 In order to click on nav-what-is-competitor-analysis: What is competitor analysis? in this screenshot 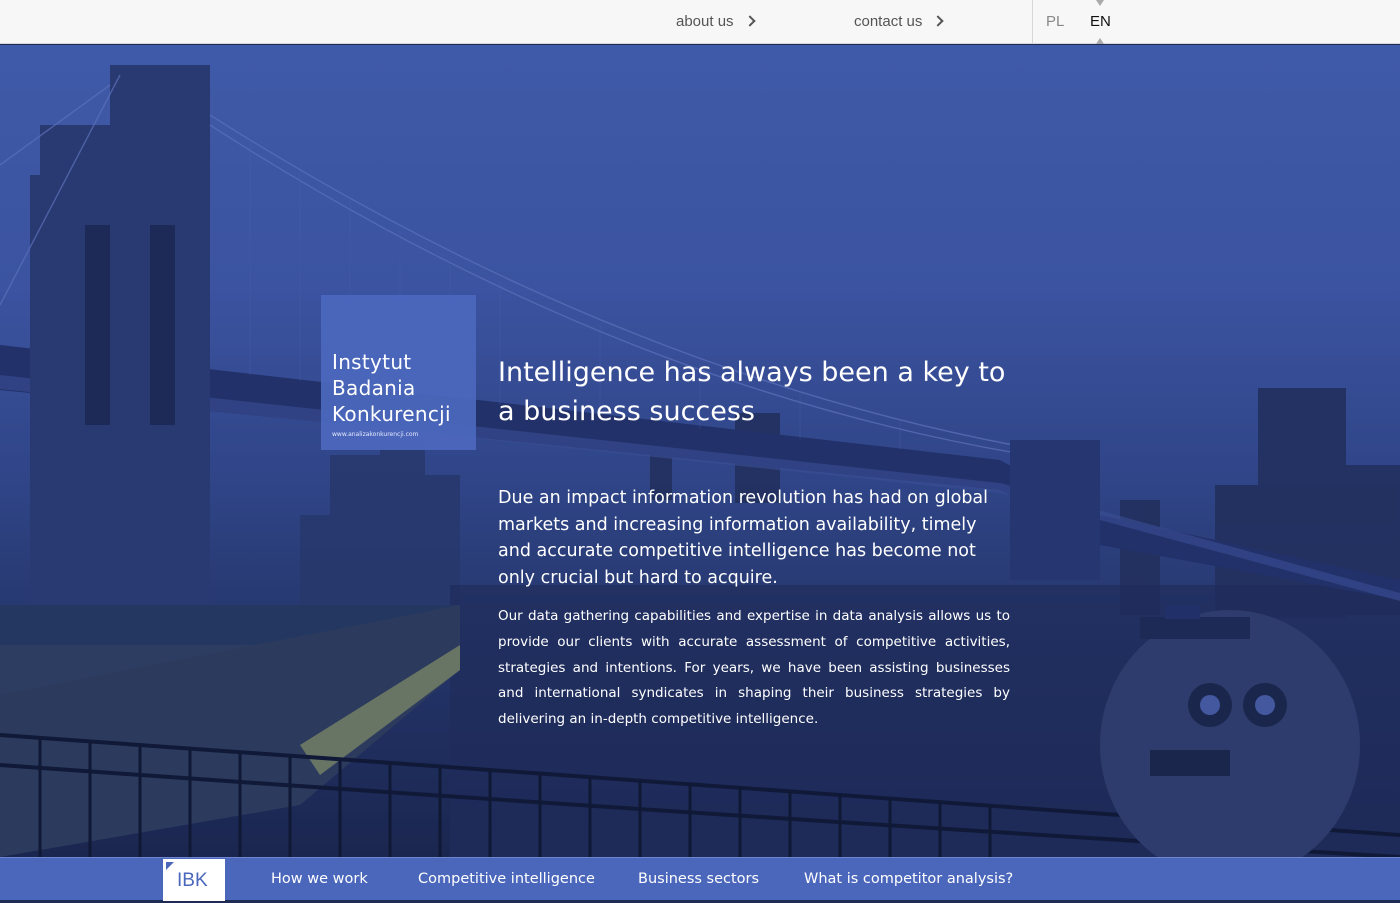, I will do `click(908, 879)`.